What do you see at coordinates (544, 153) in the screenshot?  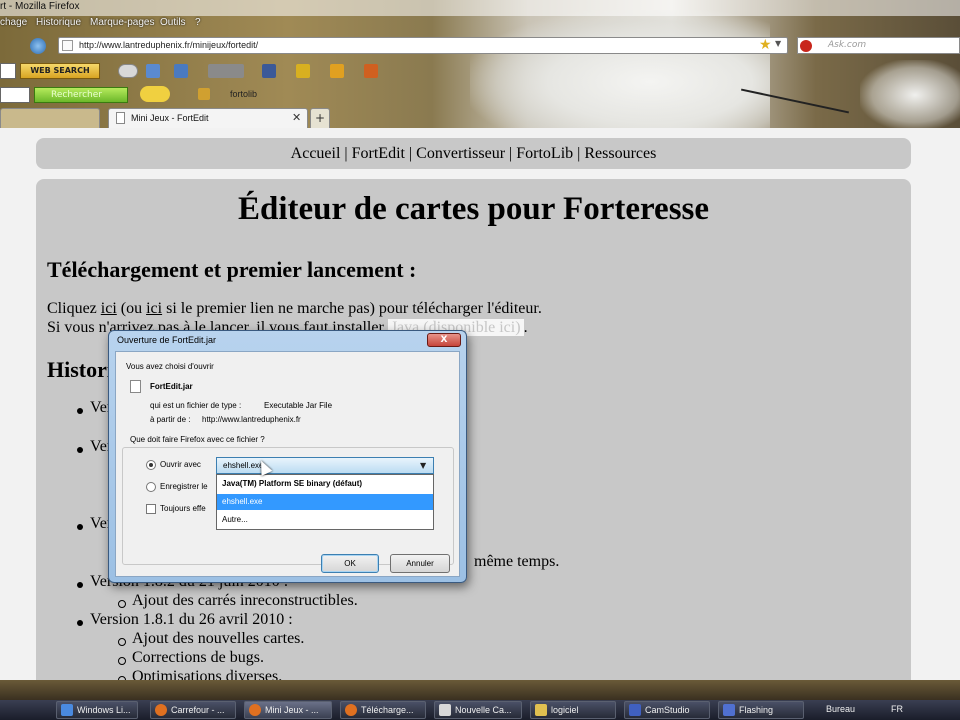 I see `nav-link-fortolib: FortoLib` at bounding box center [544, 153].